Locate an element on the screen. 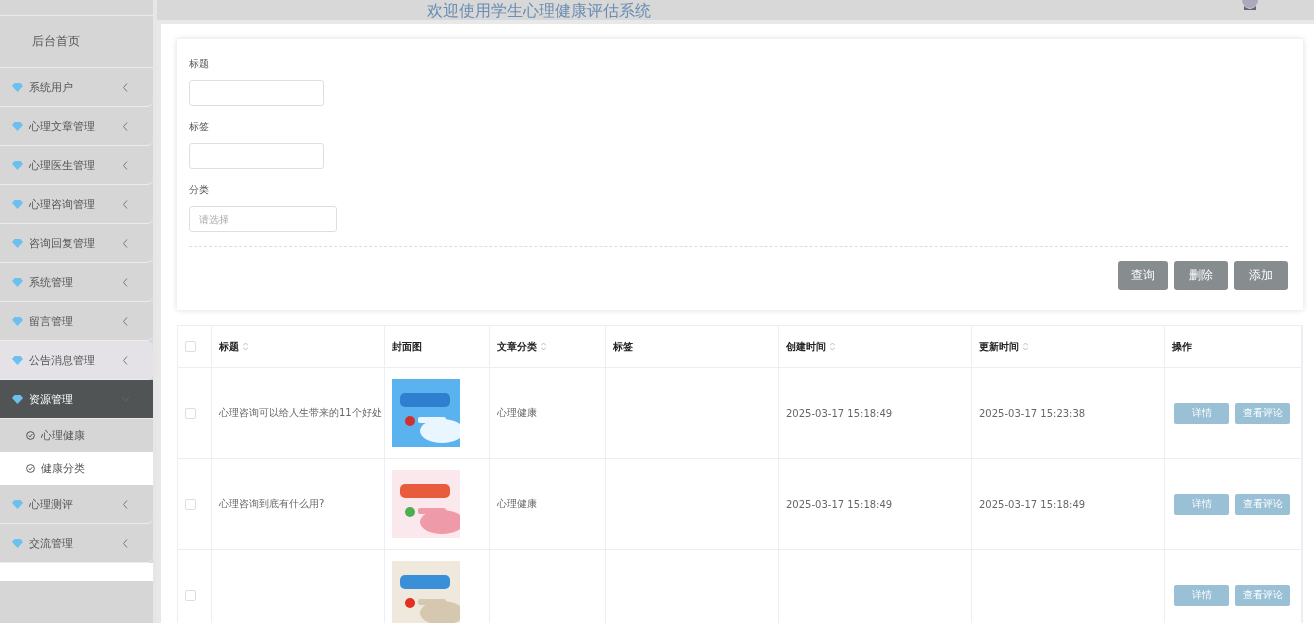  column-header: 创建时间 is located at coordinates (806, 346).